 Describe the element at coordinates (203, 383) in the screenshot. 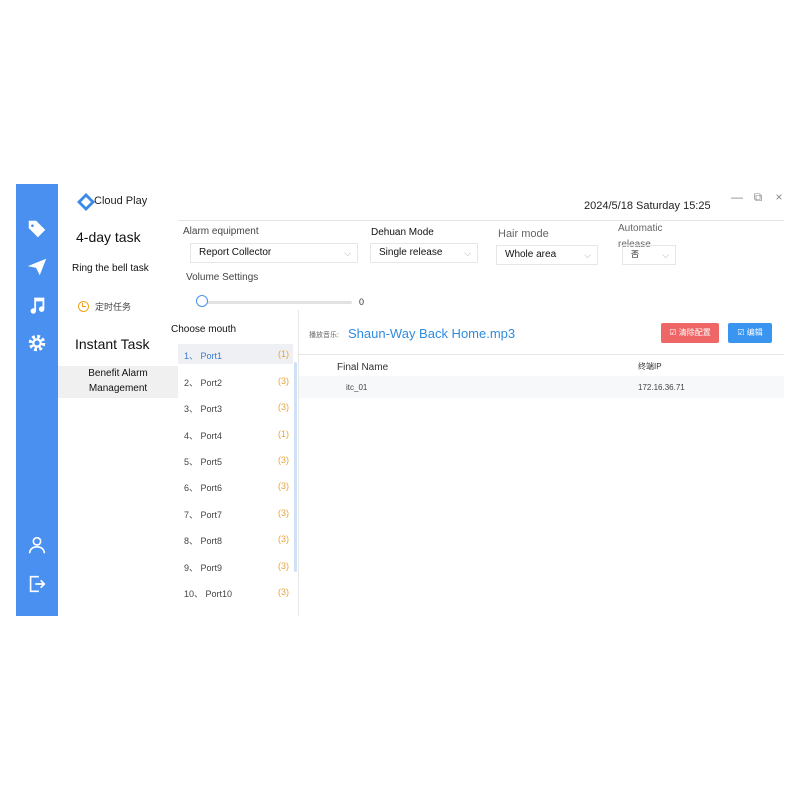

I see `port-item-label: 2、 Port2` at that location.